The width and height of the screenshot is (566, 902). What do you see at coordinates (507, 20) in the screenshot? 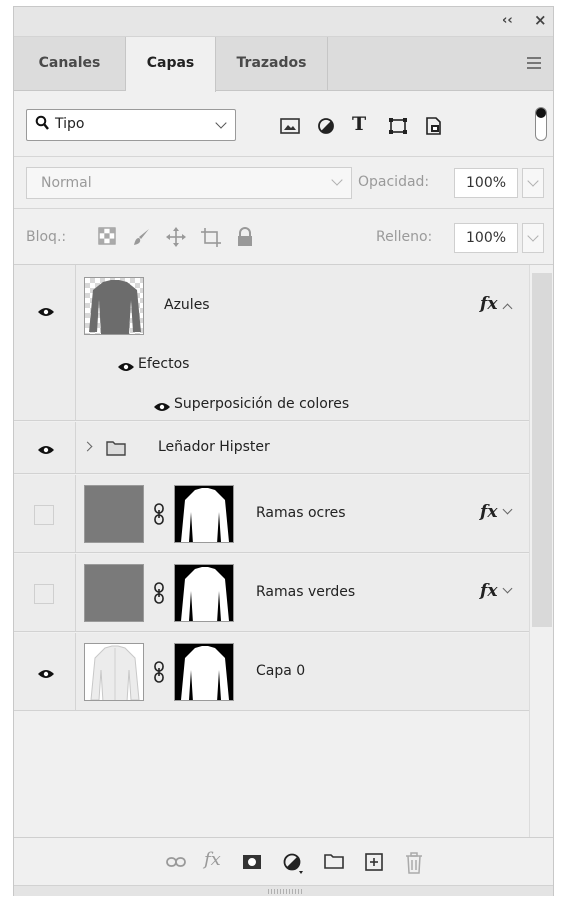
I see `collapse-panel-icon: ‹‹` at bounding box center [507, 20].